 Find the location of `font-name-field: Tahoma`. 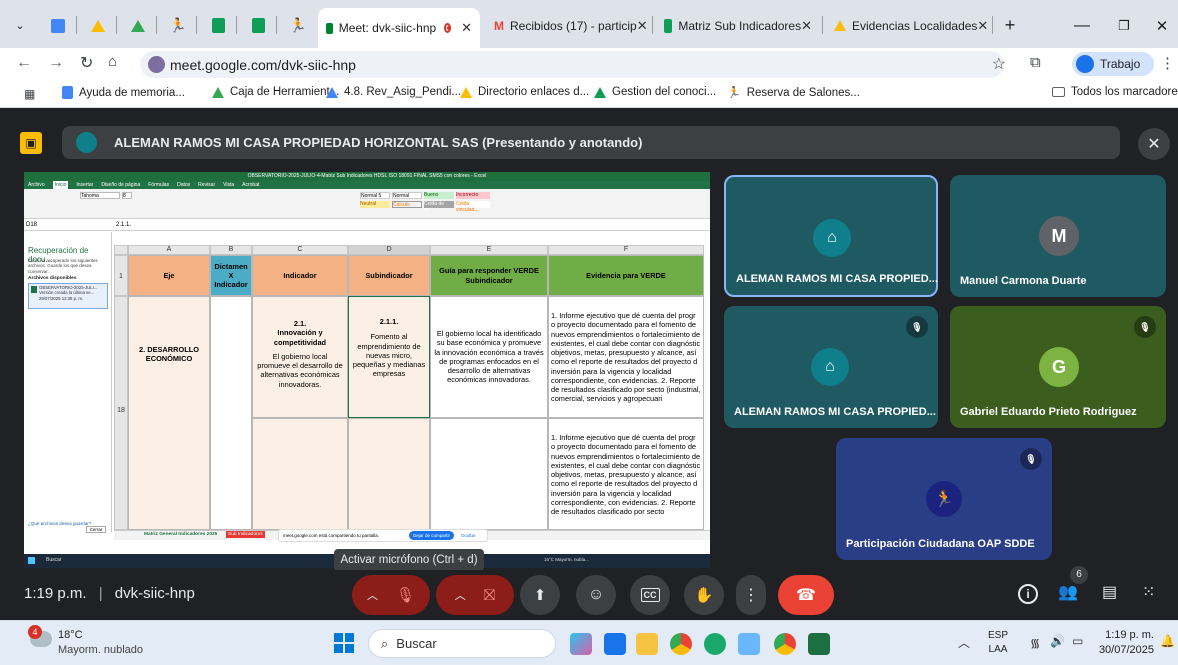

font-name-field: Tahoma is located at coordinates (100, 195).